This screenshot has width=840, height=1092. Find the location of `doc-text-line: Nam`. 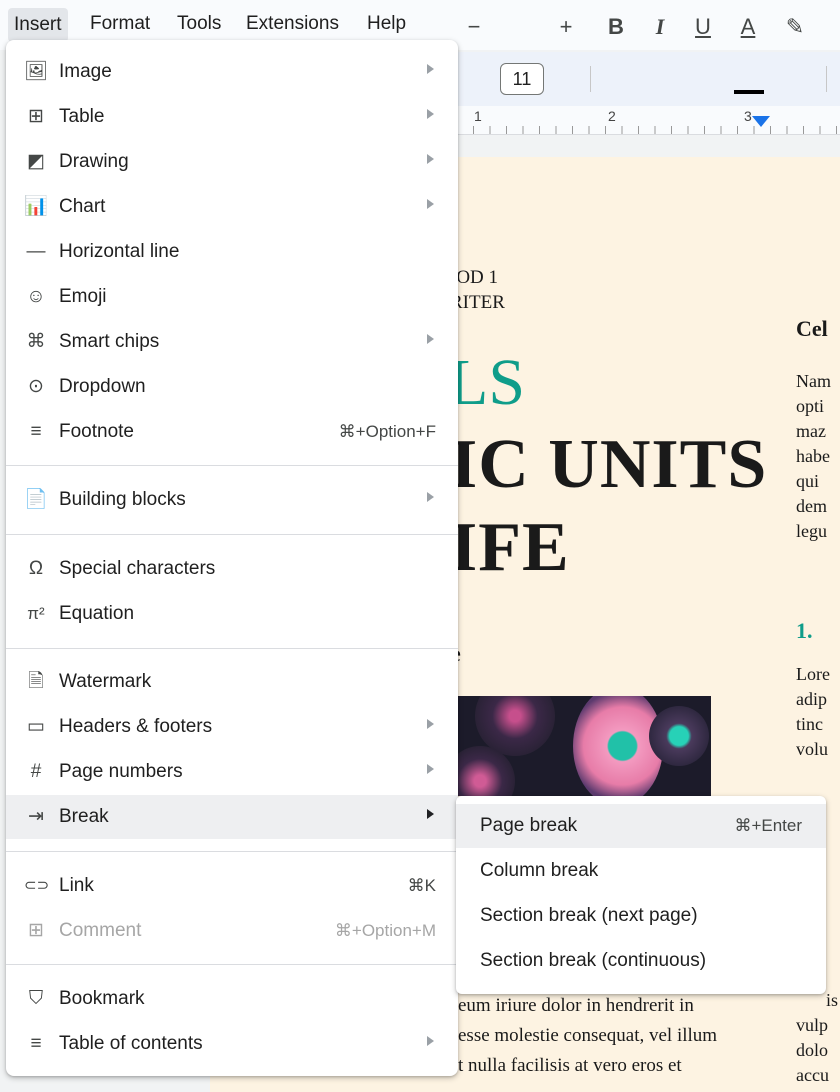

doc-text-line: Nam is located at coordinates (813, 381).